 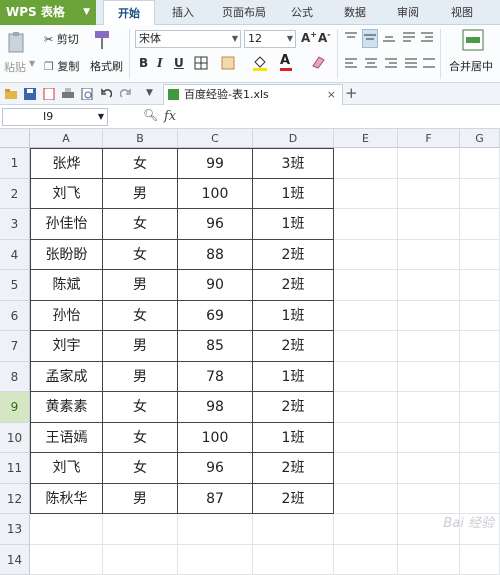 What do you see at coordinates (15, 560) in the screenshot?
I see `row-header-14: 14` at bounding box center [15, 560].